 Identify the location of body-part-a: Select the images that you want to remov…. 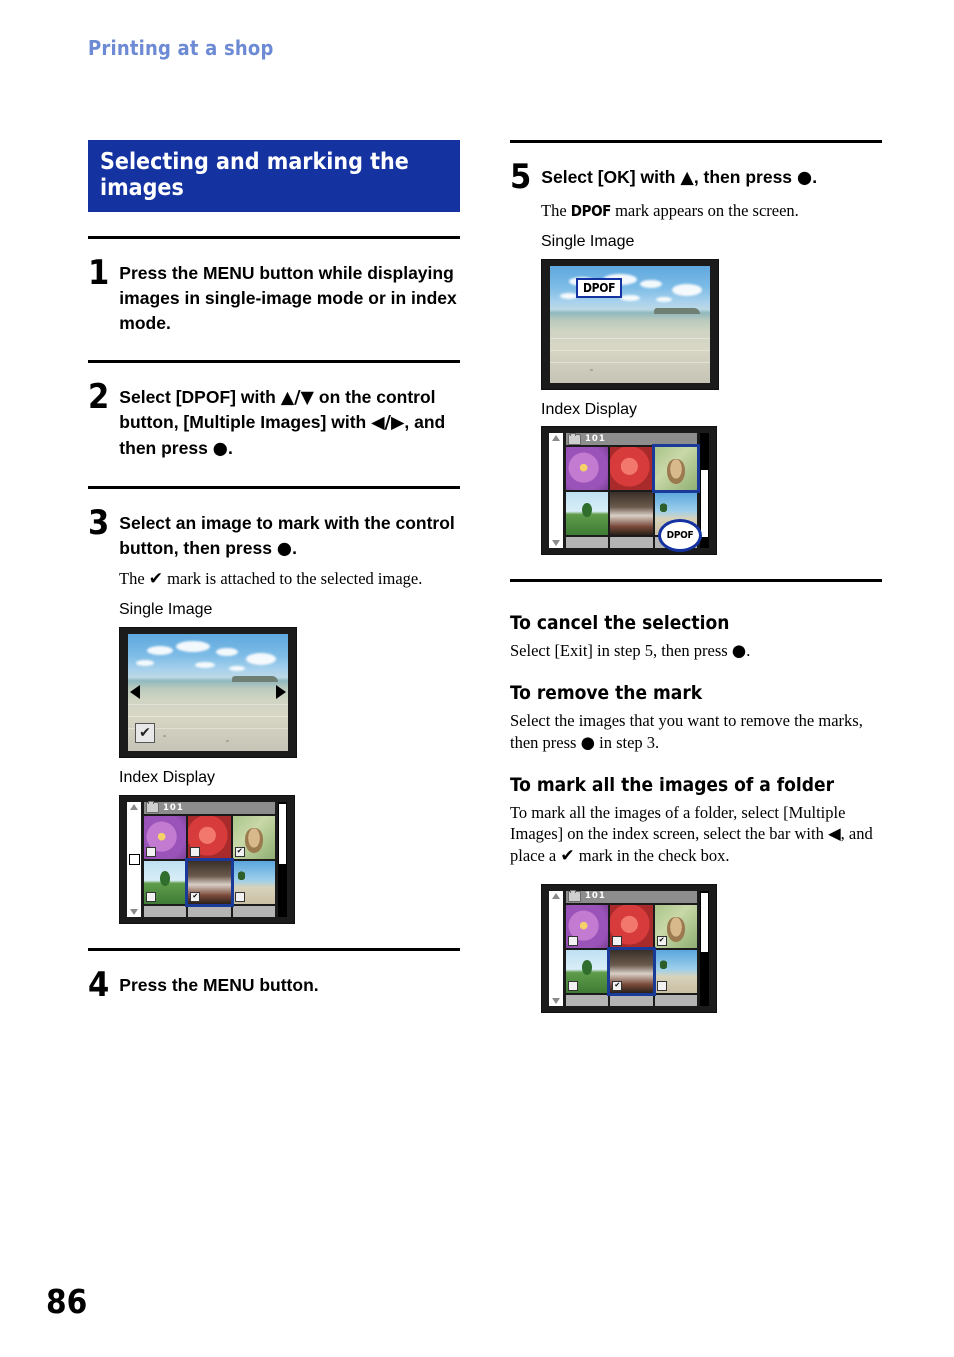
(686, 731).